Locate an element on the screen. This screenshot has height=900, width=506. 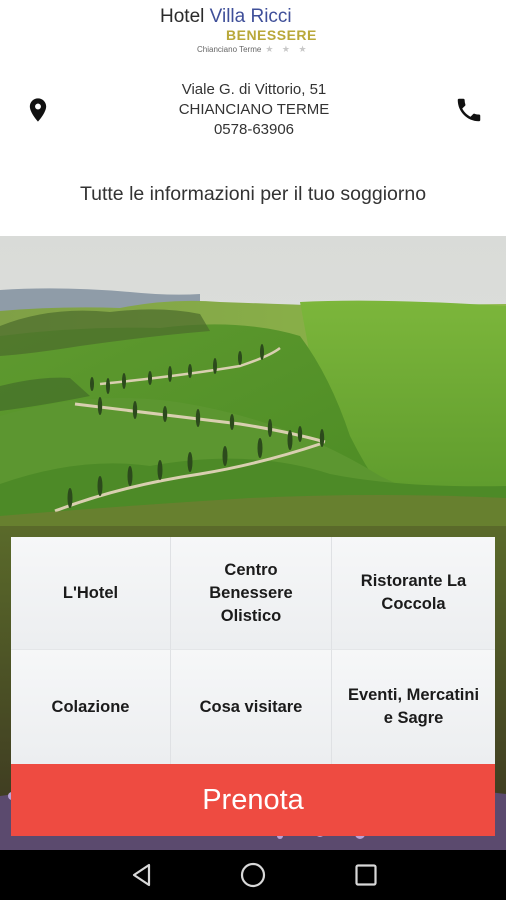
menu-item-label: Cosa visitare is located at coordinates (251, 706).